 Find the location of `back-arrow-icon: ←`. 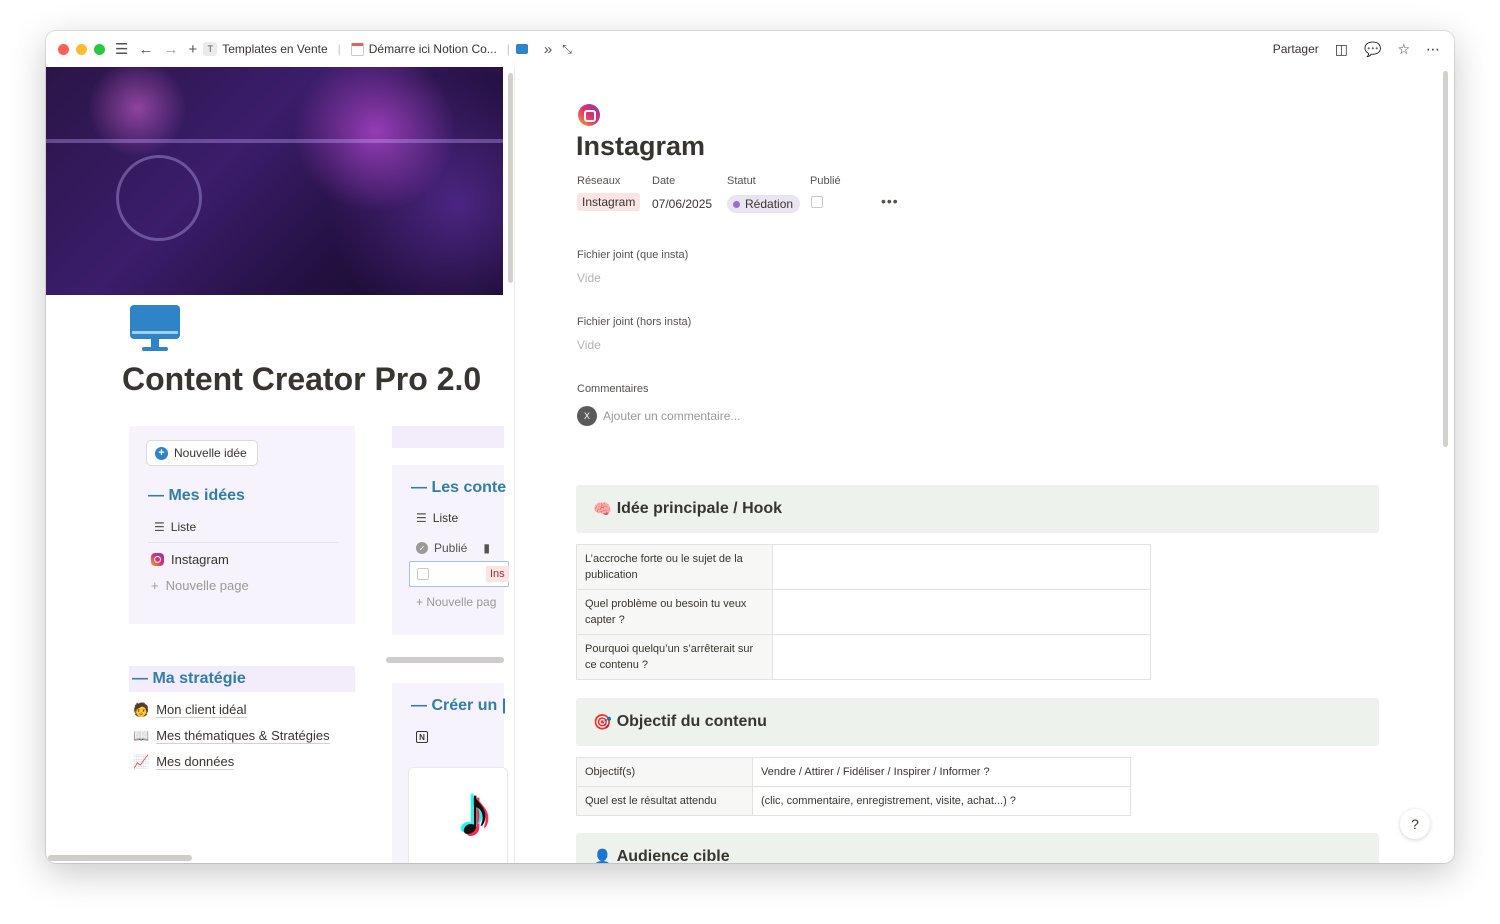

back-arrow-icon: ← is located at coordinates (145, 49).